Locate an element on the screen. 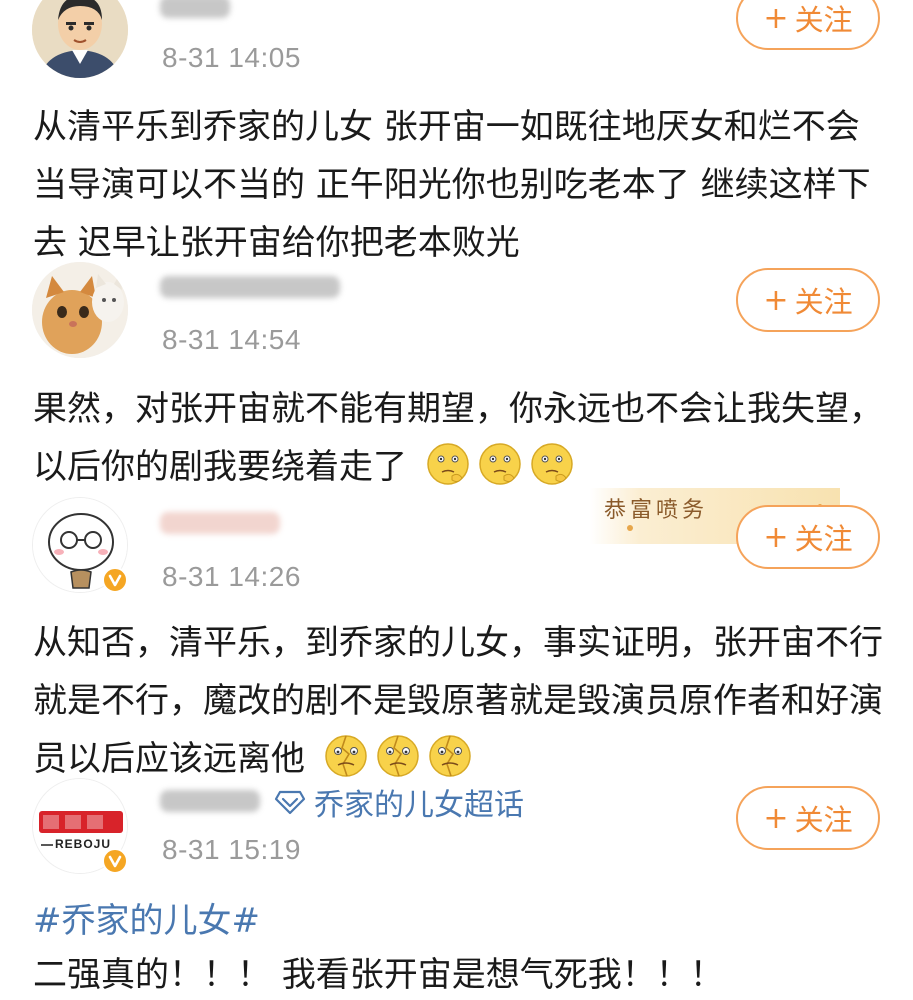 The image size is (913, 1000). cat-photo-avatar-icon is located at coordinates (80, 310).